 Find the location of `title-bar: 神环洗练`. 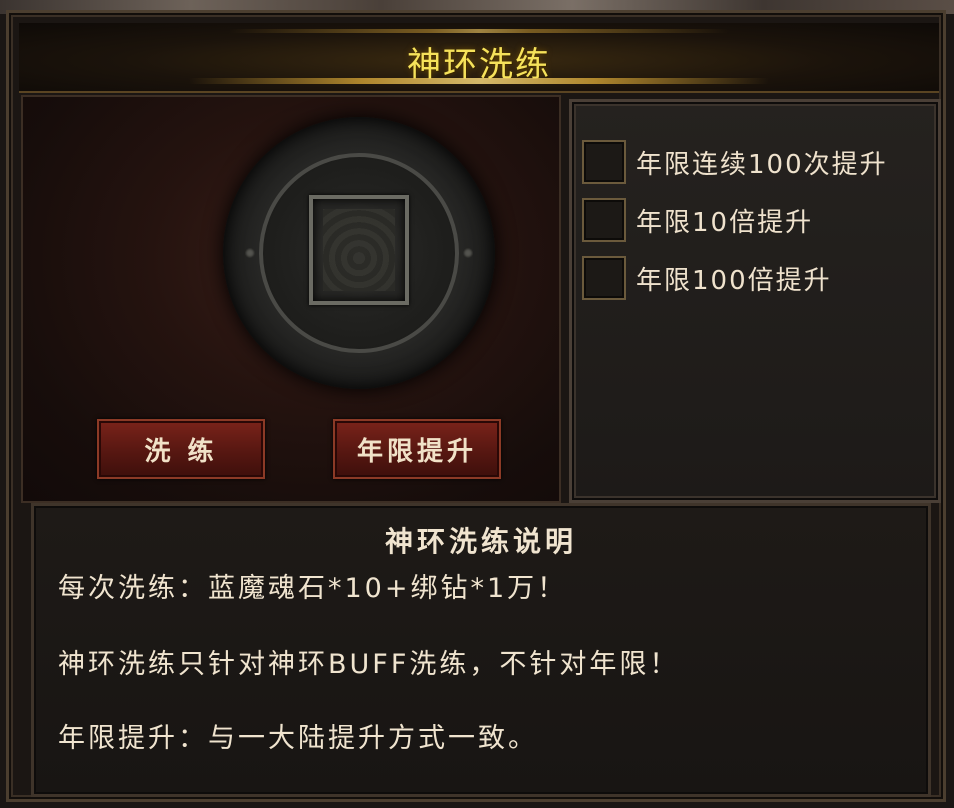

title-bar: 神环洗练 is located at coordinates (479, 58).